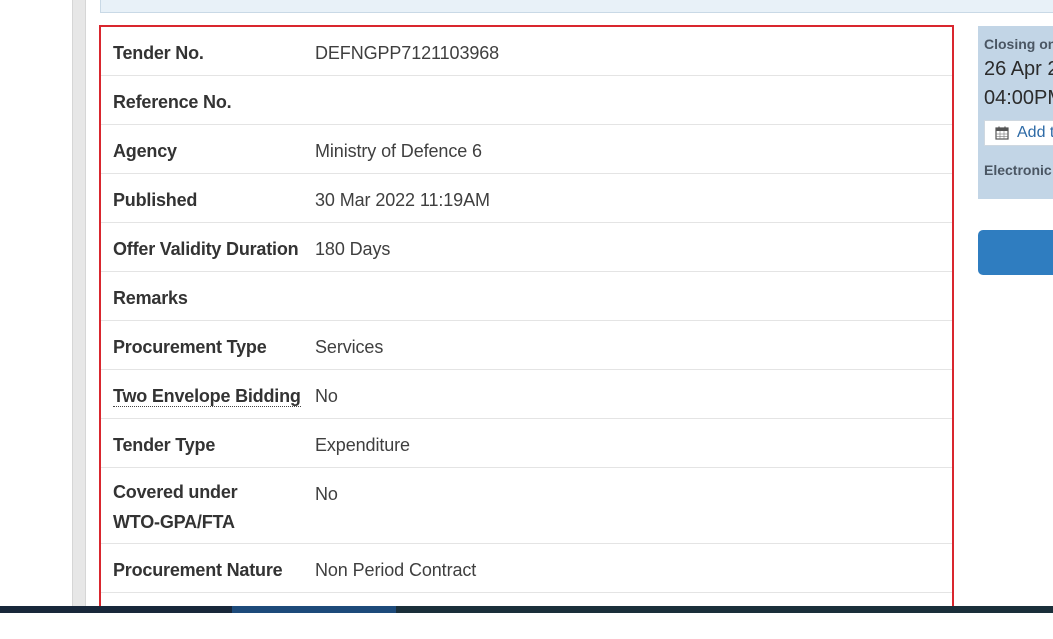  What do you see at coordinates (79, 303) in the screenshot?
I see `left-scroll-rail` at bounding box center [79, 303].